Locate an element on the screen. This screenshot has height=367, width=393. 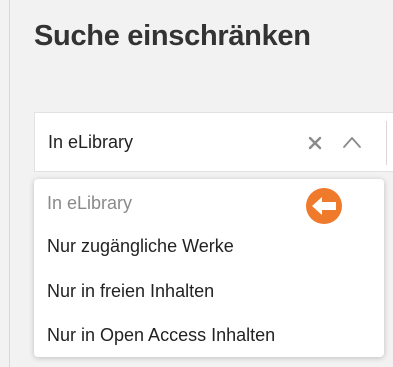
orange-arrow-left-icon is located at coordinates (324, 206).